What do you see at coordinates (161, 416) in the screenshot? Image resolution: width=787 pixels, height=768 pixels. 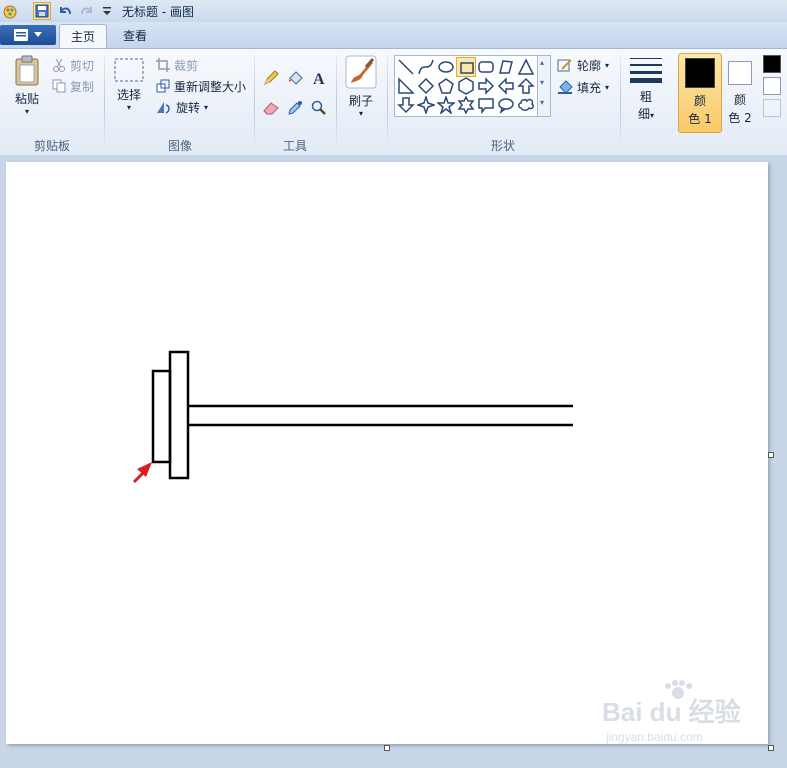 I see `small-plate-rectangle` at bounding box center [161, 416].